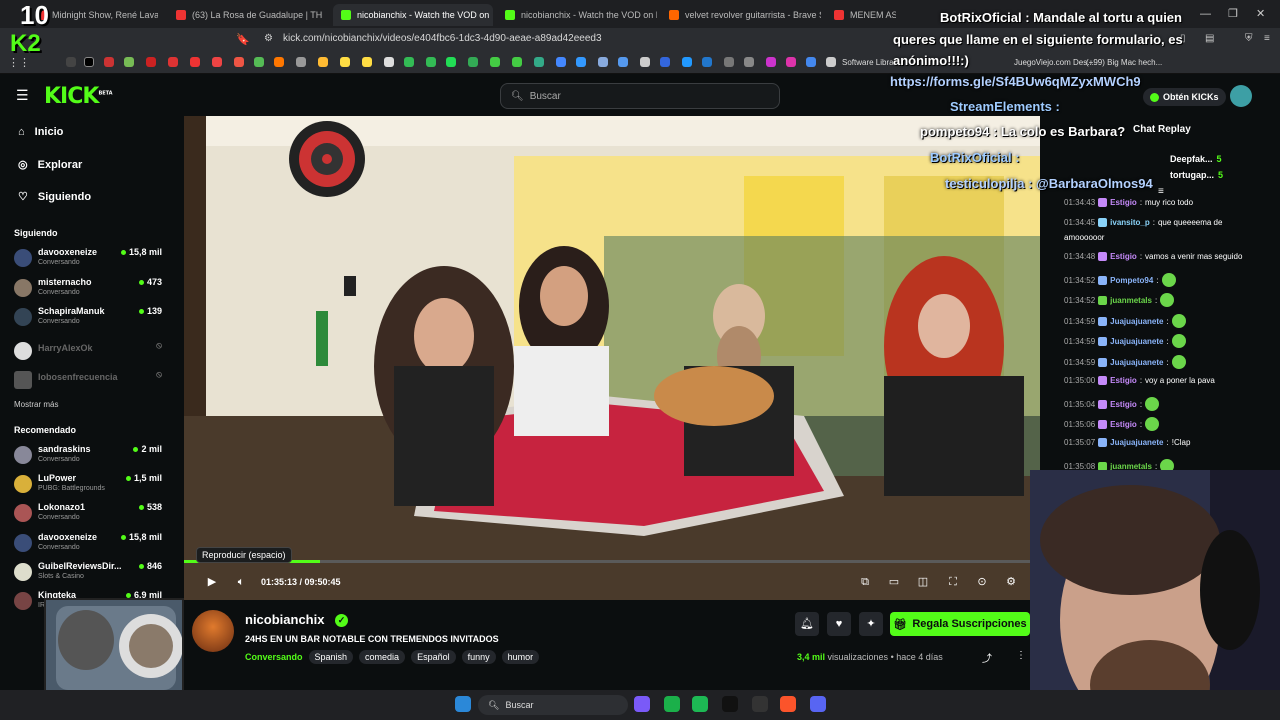  Describe the element at coordinates (212, 582) in the screenshot. I see `play-icon: ▶` at that location.